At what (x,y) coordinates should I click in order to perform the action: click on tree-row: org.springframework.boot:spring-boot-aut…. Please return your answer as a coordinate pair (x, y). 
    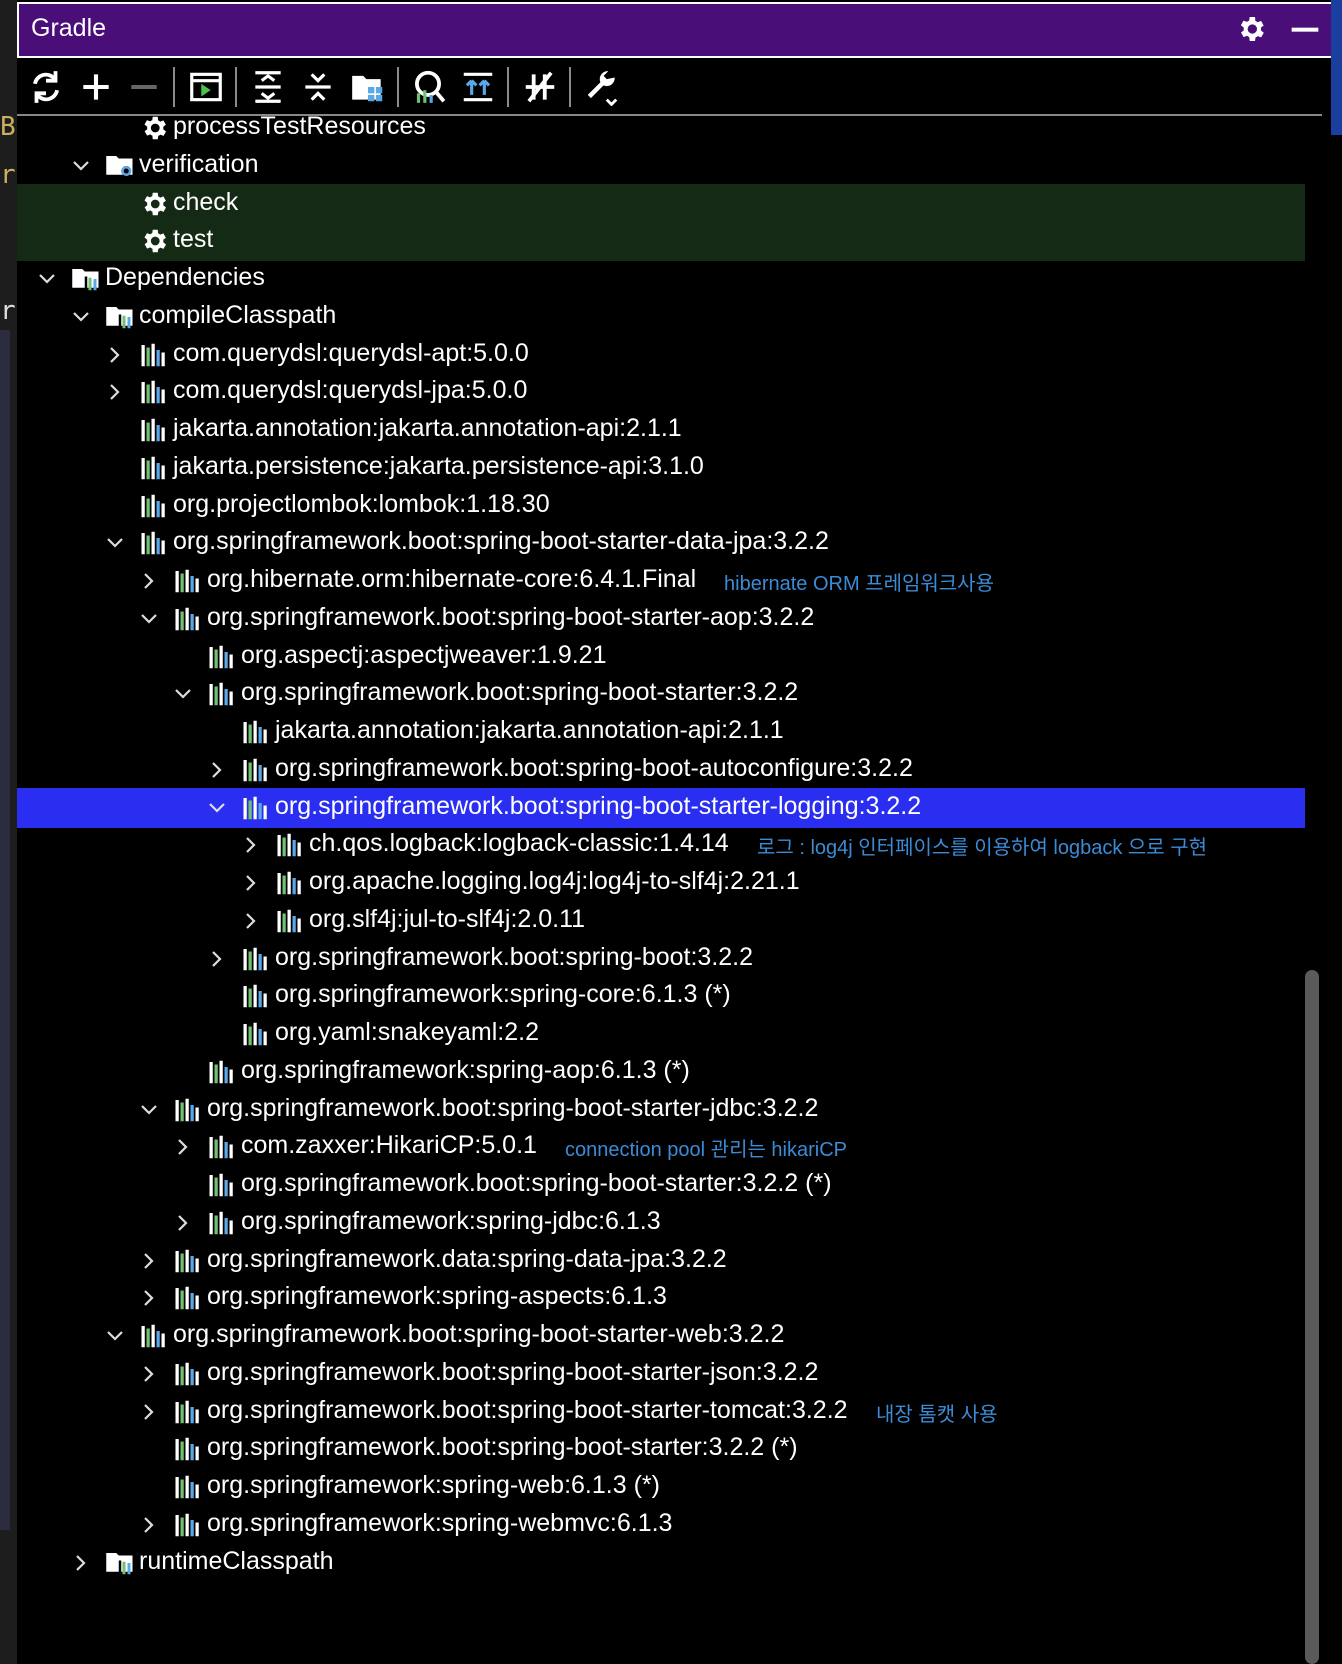
    Looking at the image, I should click on (661, 770).